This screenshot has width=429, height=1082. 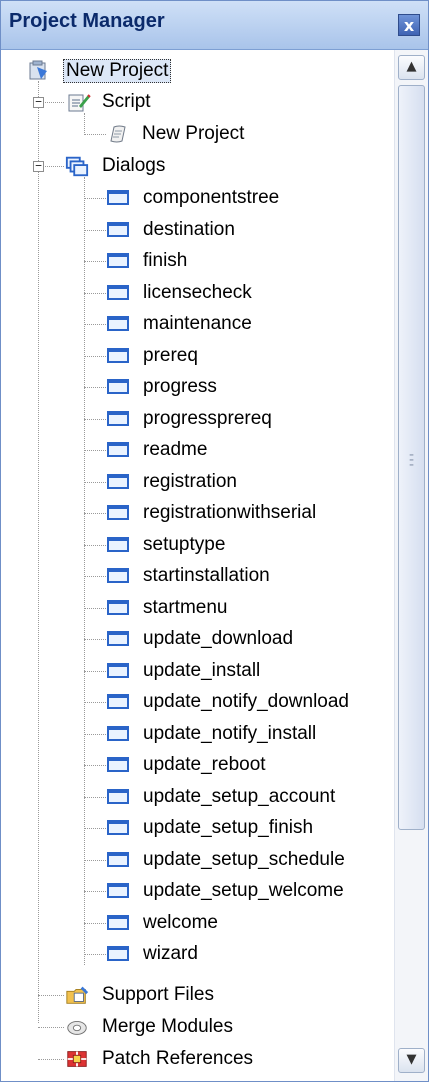 I want to click on dialog-item-label: update_setup_finish, so click(x=228, y=828).